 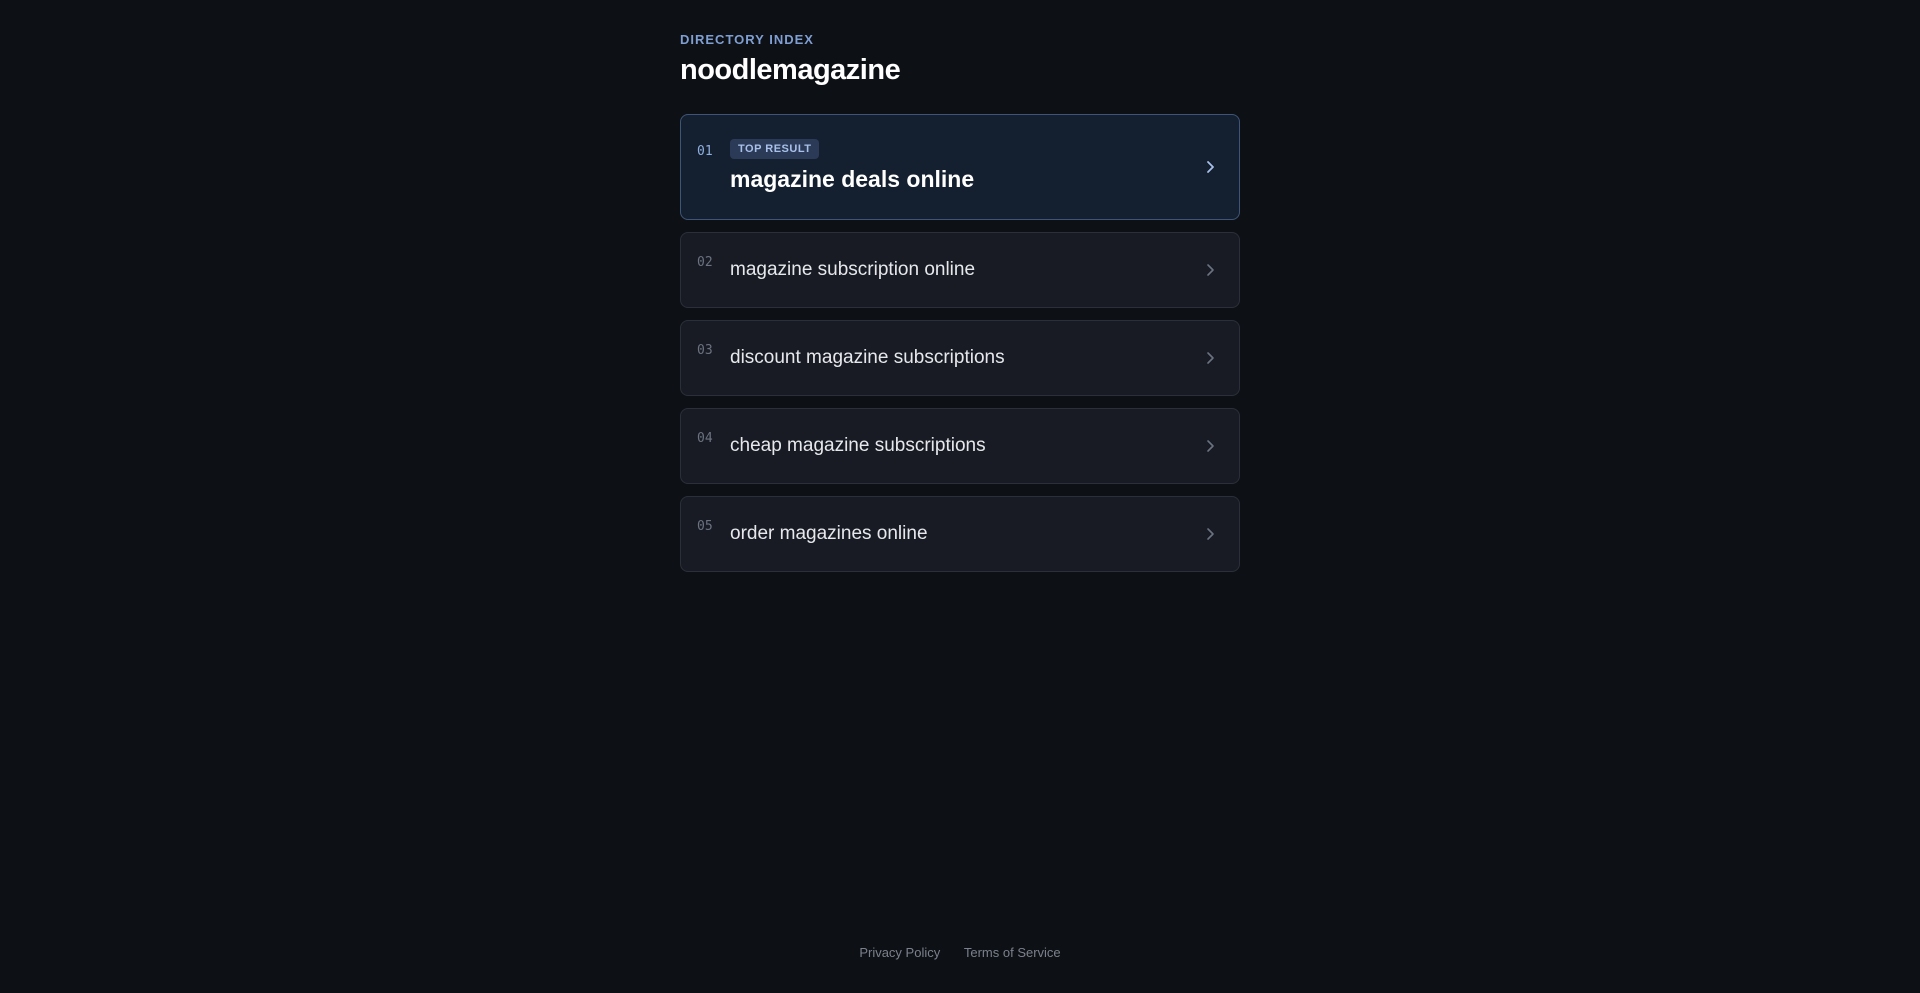 I want to click on result-item: 02 magazine subscription online, so click(x=960, y=270).